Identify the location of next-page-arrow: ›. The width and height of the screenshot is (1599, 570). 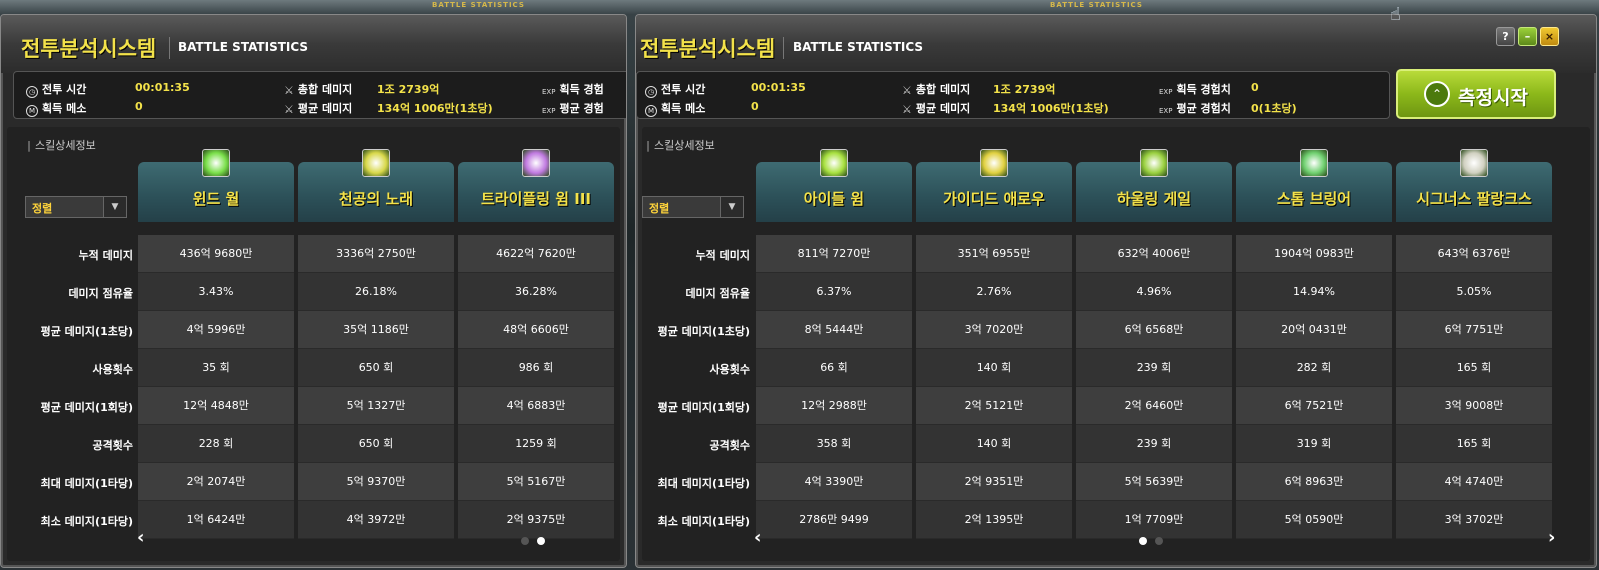
(1551, 537).